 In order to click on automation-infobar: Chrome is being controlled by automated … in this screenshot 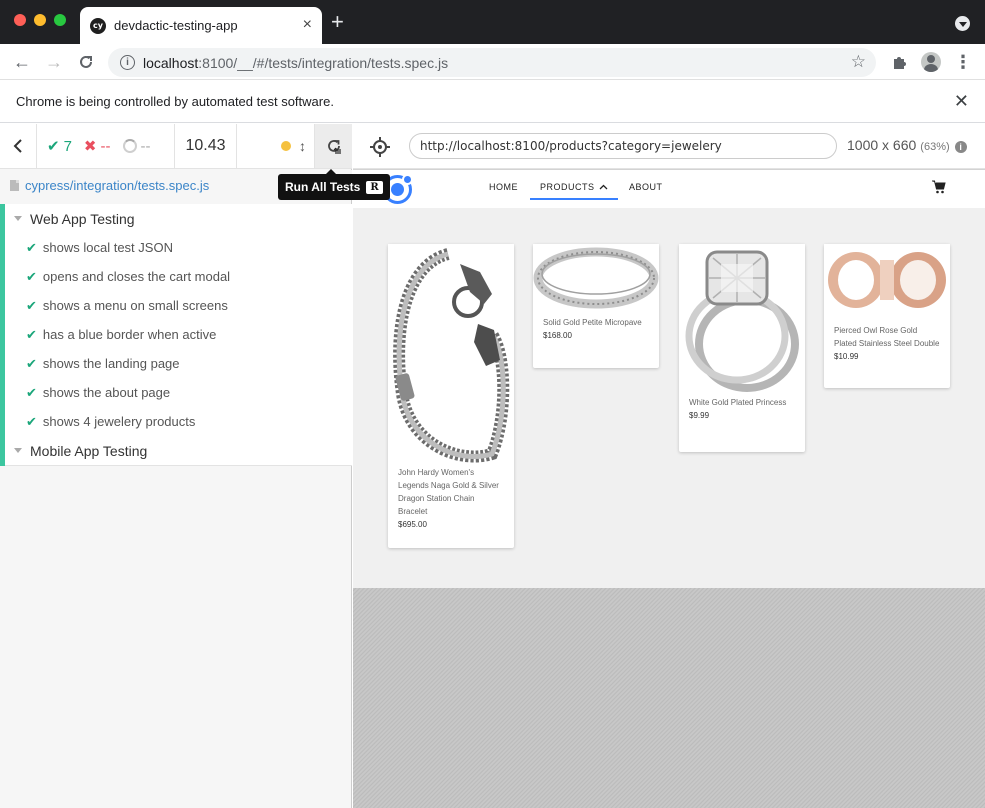, I will do `click(492, 101)`.